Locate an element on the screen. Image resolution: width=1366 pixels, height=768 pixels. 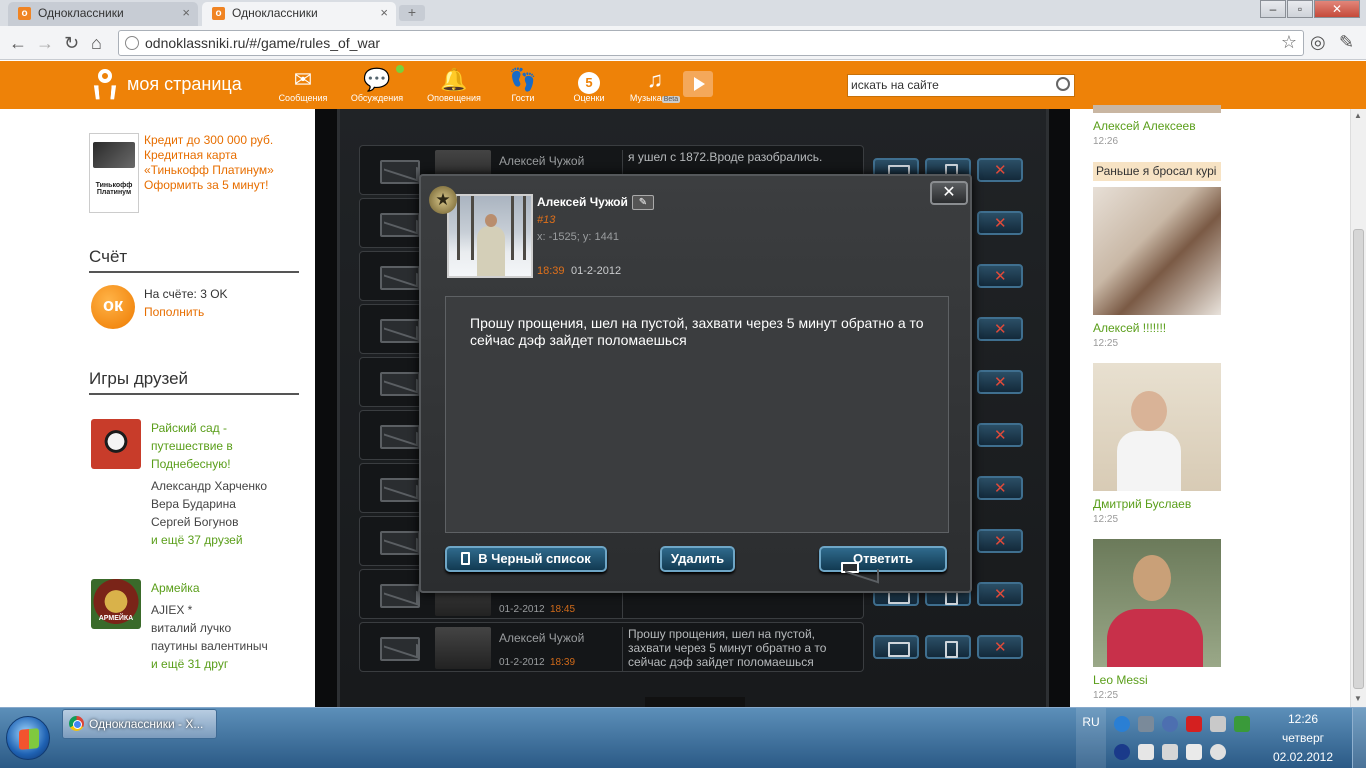
game-title: Армейка is located at coordinates (231, 588).